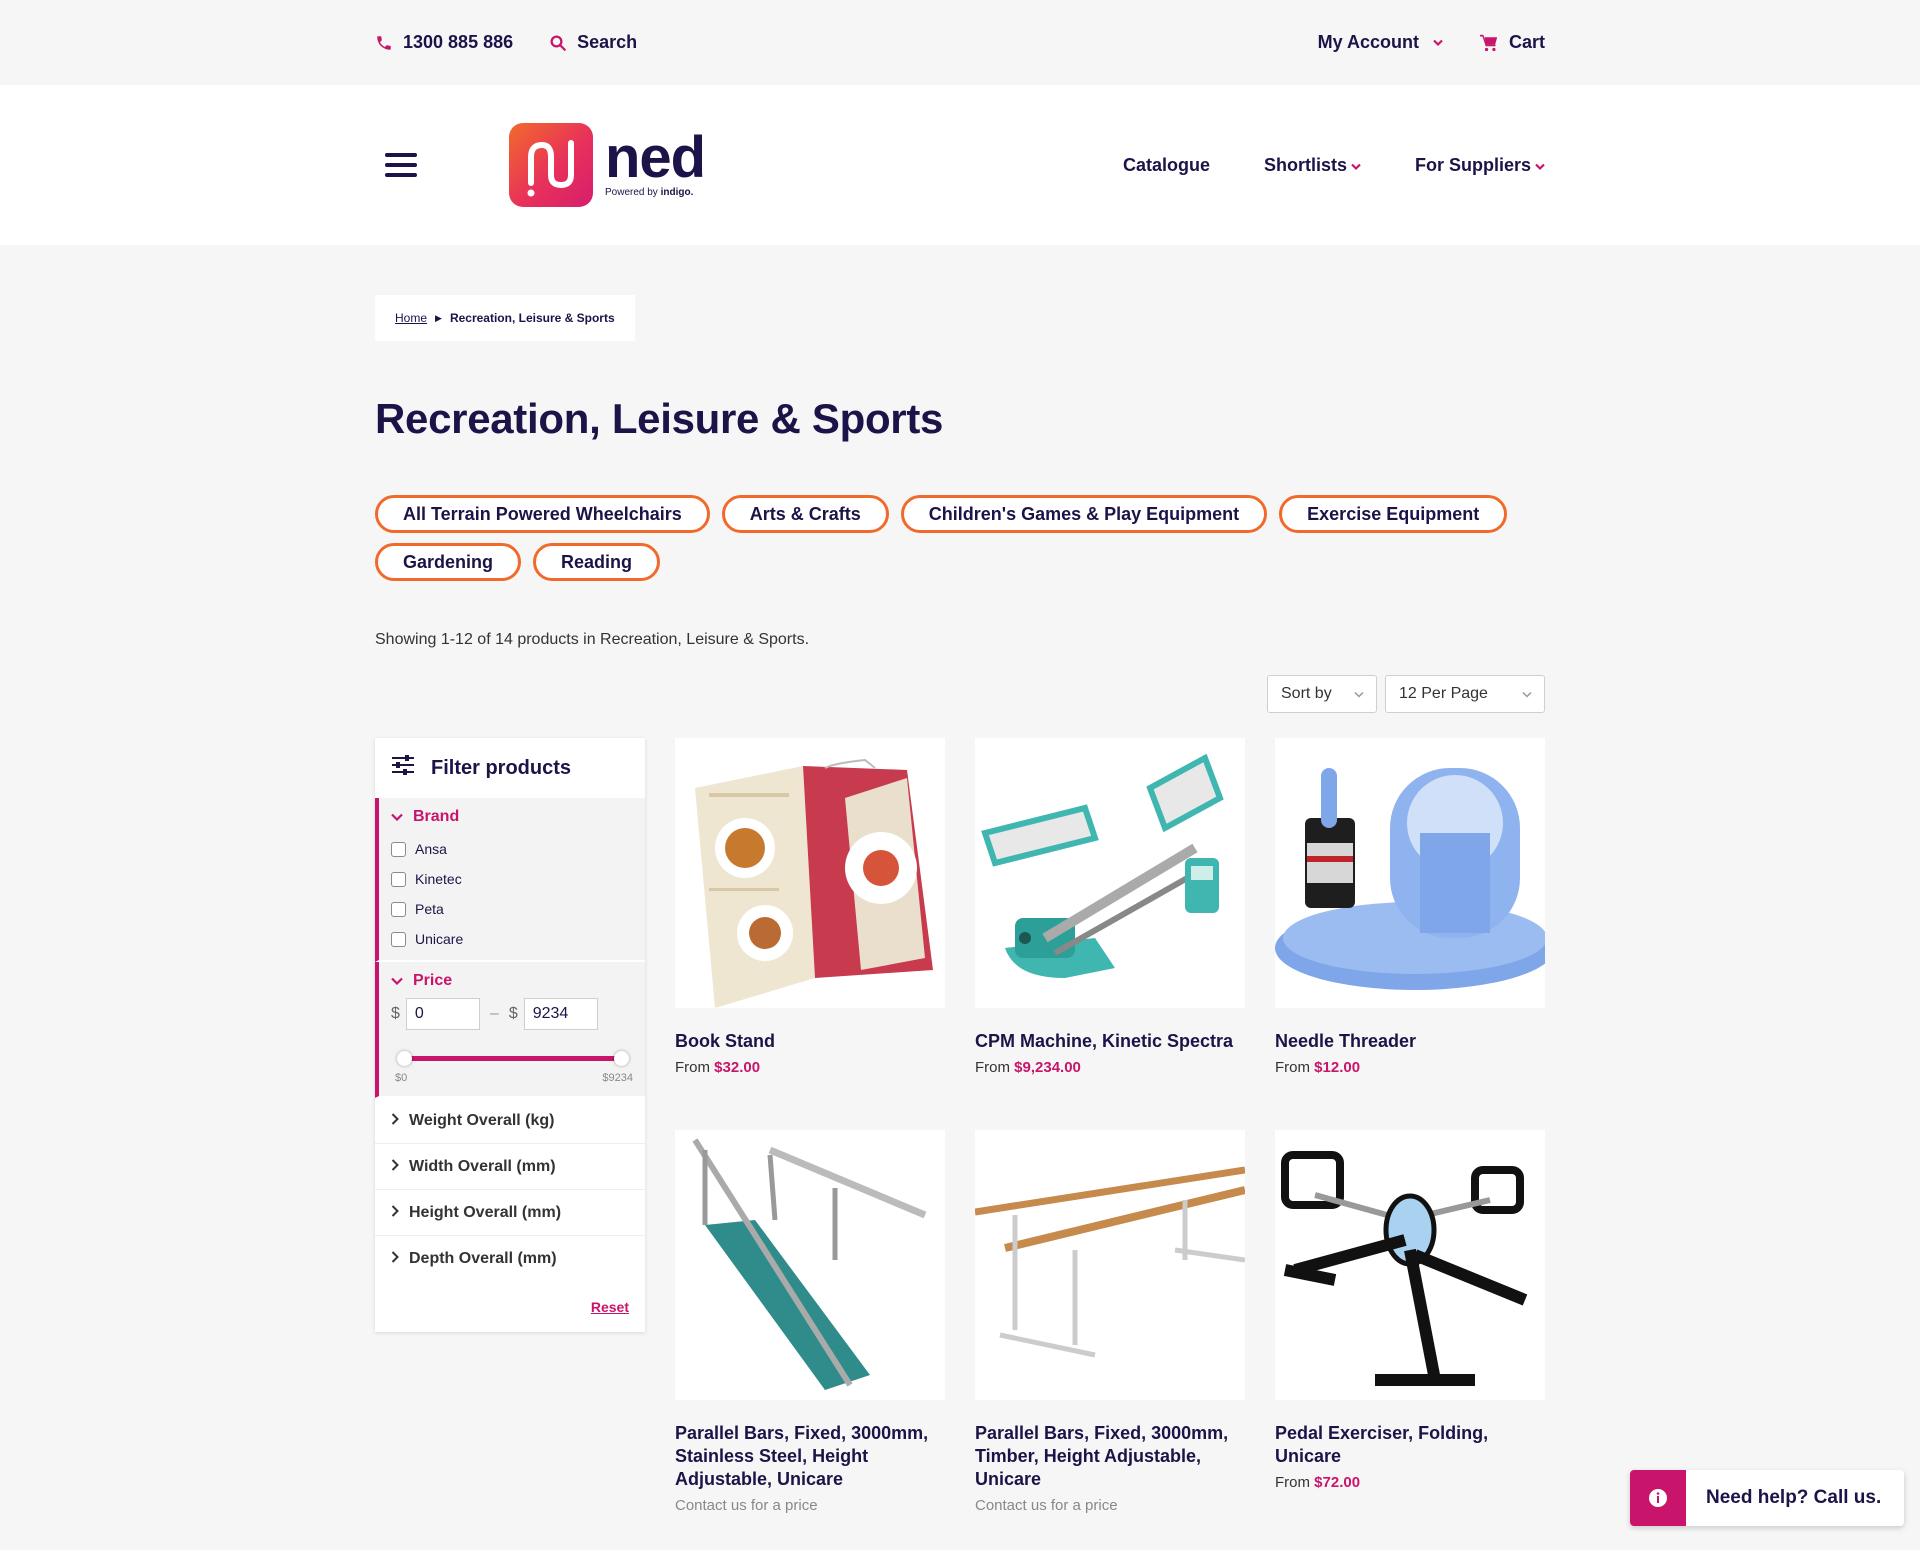 The image size is (1920, 1550). I want to click on need-help-button: Need help? Call us., so click(1767, 1498).